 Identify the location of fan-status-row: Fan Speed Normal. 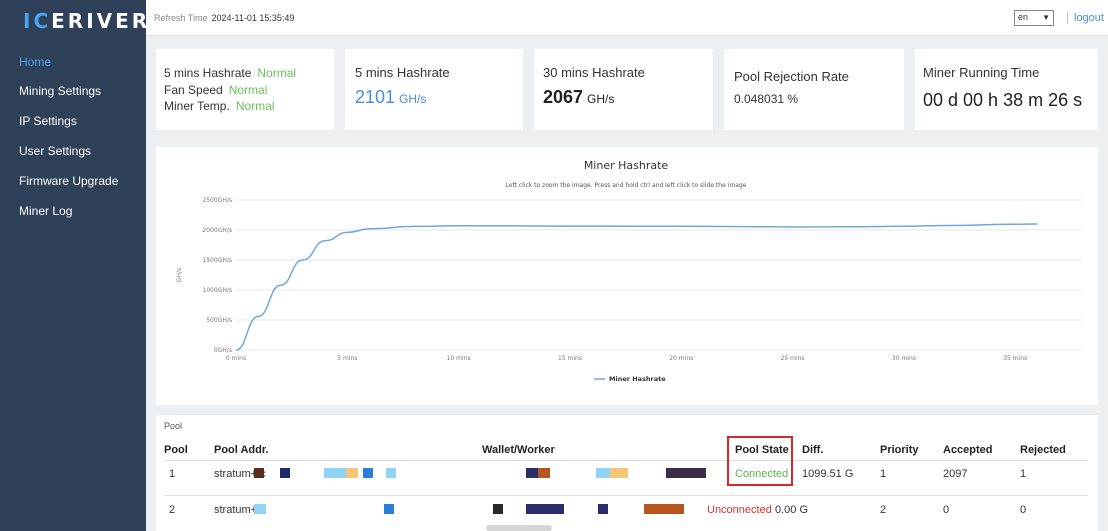
(215, 90).